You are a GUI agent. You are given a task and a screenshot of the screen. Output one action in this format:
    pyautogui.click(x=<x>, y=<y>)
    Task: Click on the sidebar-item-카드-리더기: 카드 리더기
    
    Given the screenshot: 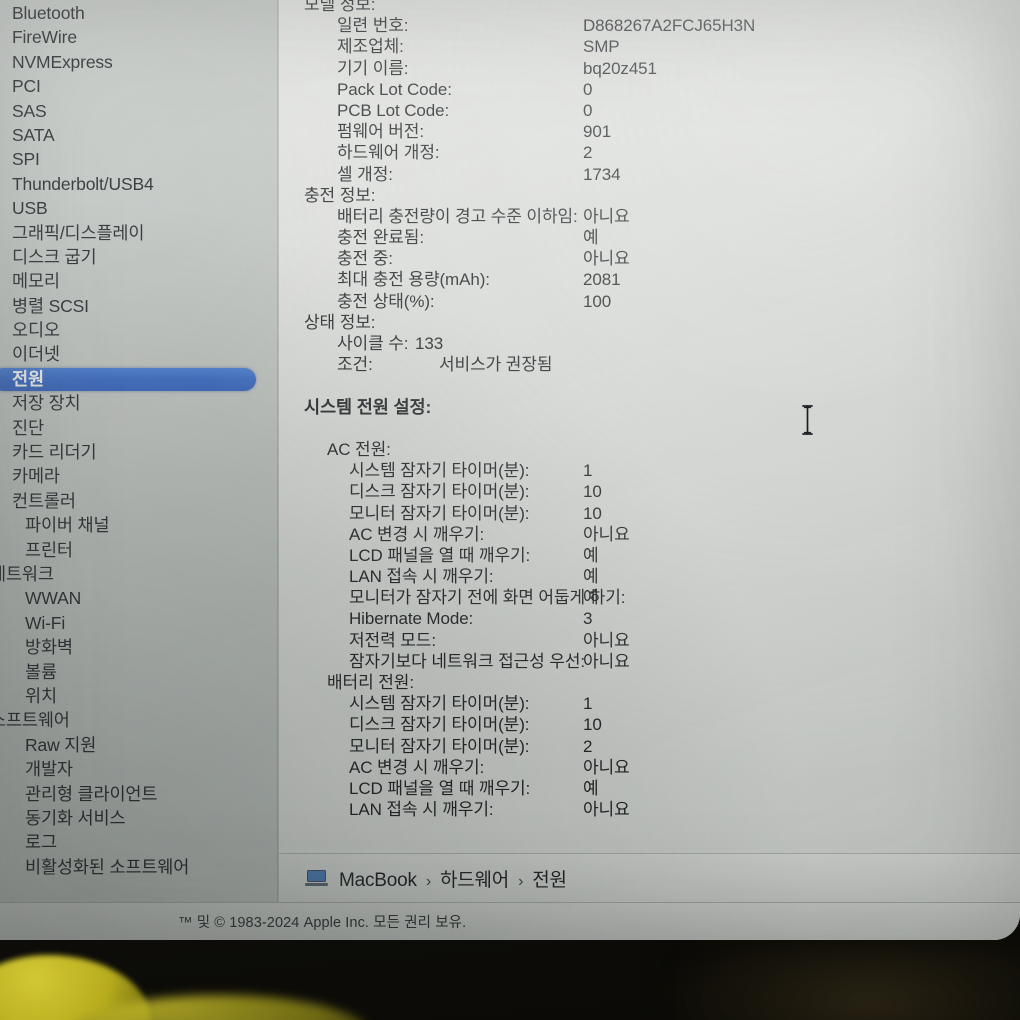 What is the action you would take?
    pyautogui.click(x=138, y=452)
    